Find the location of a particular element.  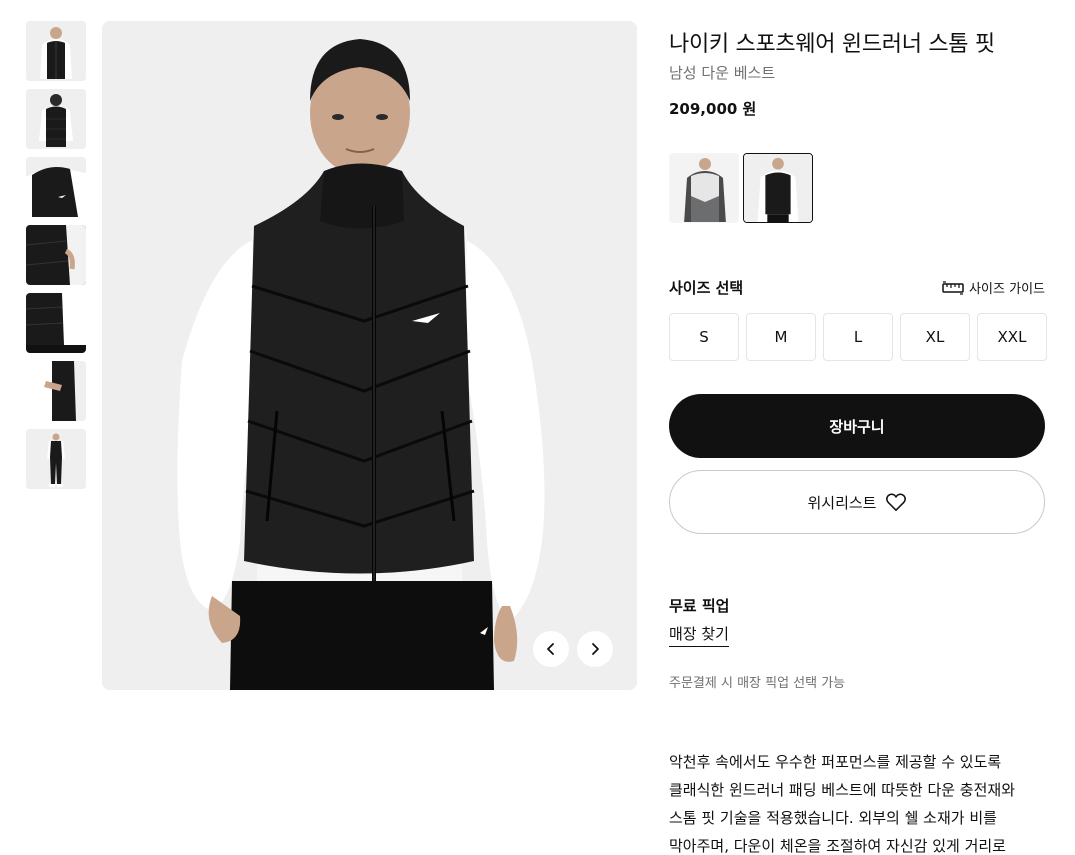

chevron-left-icon is located at coordinates (550, 649).